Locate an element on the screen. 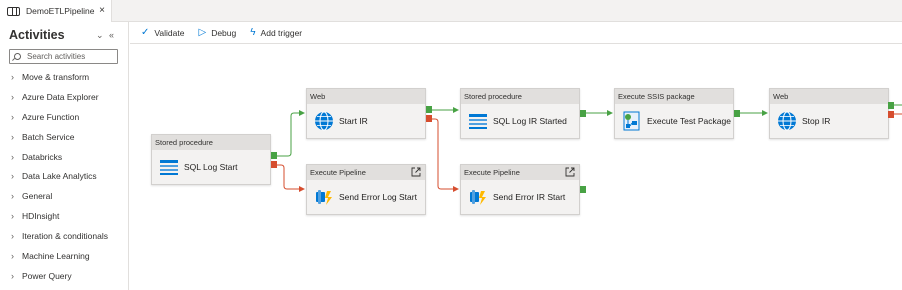  tab-title: DemoETLPipeline is located at coordinates (60, 11).